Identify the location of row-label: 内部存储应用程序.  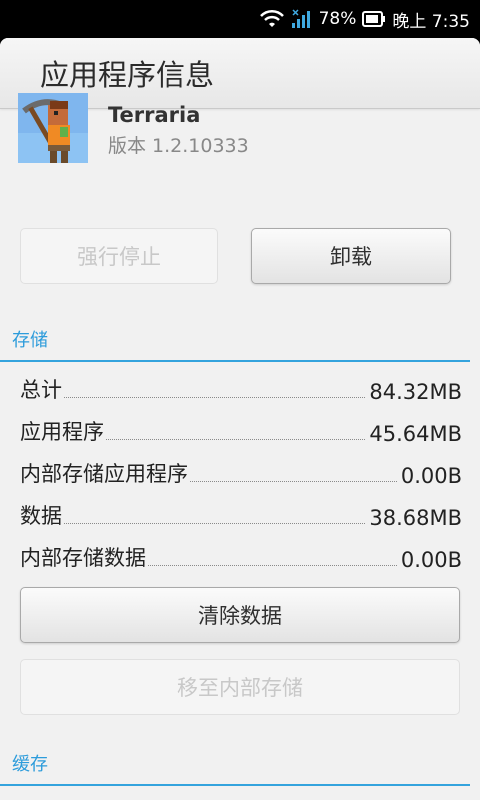
(104, 474).